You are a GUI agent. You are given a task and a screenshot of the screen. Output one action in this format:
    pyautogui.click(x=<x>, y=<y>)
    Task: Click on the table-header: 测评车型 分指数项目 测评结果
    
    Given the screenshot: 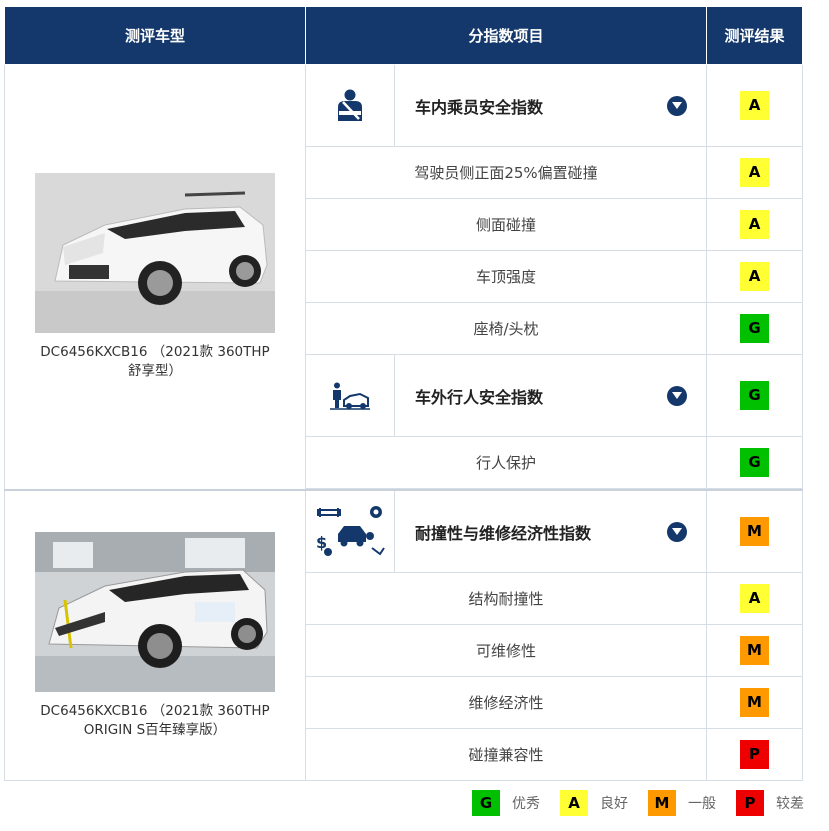 What is the action you would take?
    pyautogui.click(x=403, y=35)
    